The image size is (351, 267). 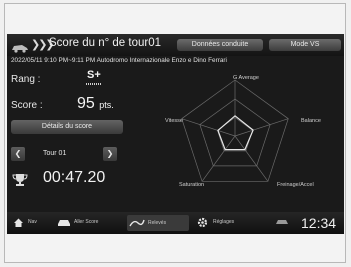 What do you see at coordinates (192, 185) in the screenshot?
I see `radar-label-bottom-left: Saturation` at bounding box center [192, 185].